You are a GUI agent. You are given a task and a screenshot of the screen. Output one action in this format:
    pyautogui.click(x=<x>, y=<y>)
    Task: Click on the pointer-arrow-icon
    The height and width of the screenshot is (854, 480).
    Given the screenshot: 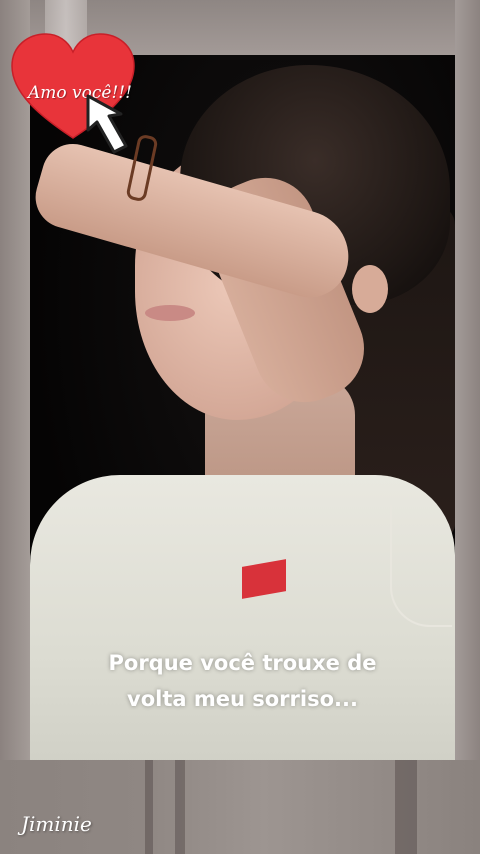 What is the action you would take?
    pyautogui.click(x=107, y=124)
    